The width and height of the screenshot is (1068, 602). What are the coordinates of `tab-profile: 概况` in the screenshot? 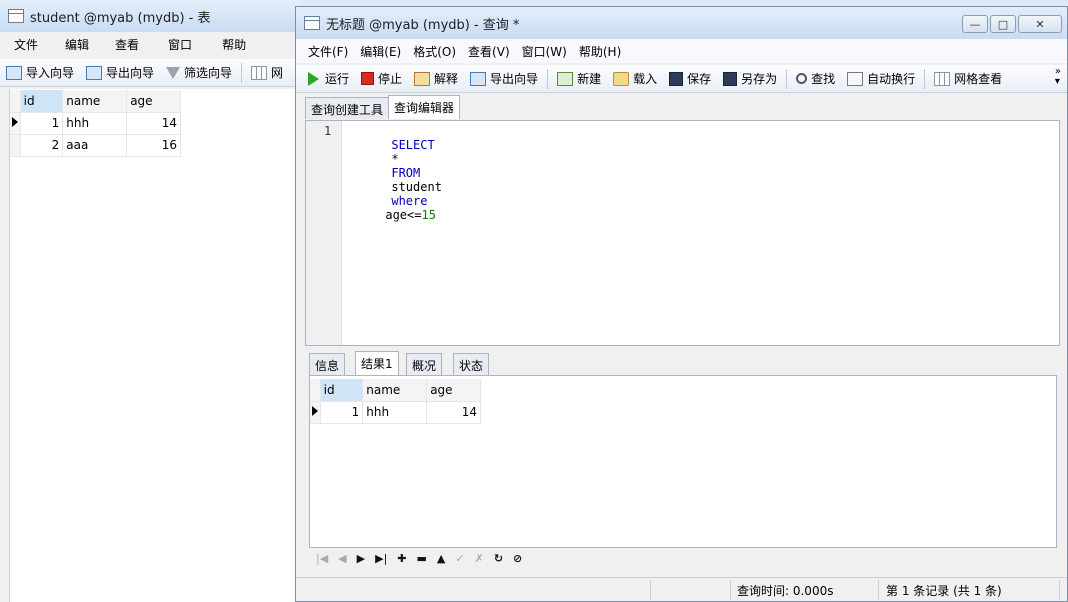 It's located at (424, 364).